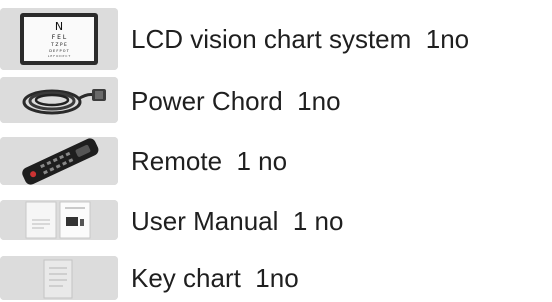 The height and width of the screenshot is (302, 552). Describe the element at coordinates (58, 45) in the screenshot. I see `svg-text: T Z P E` at that location.